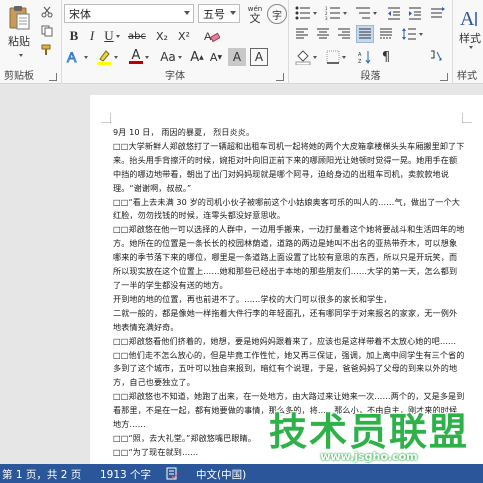 The height and width of the screenshot is (483, 483). What do you see at coordinates (187, 13) in the screenshot?
I see `font-name-dropdown-icon` at bounding box center [187, 13].